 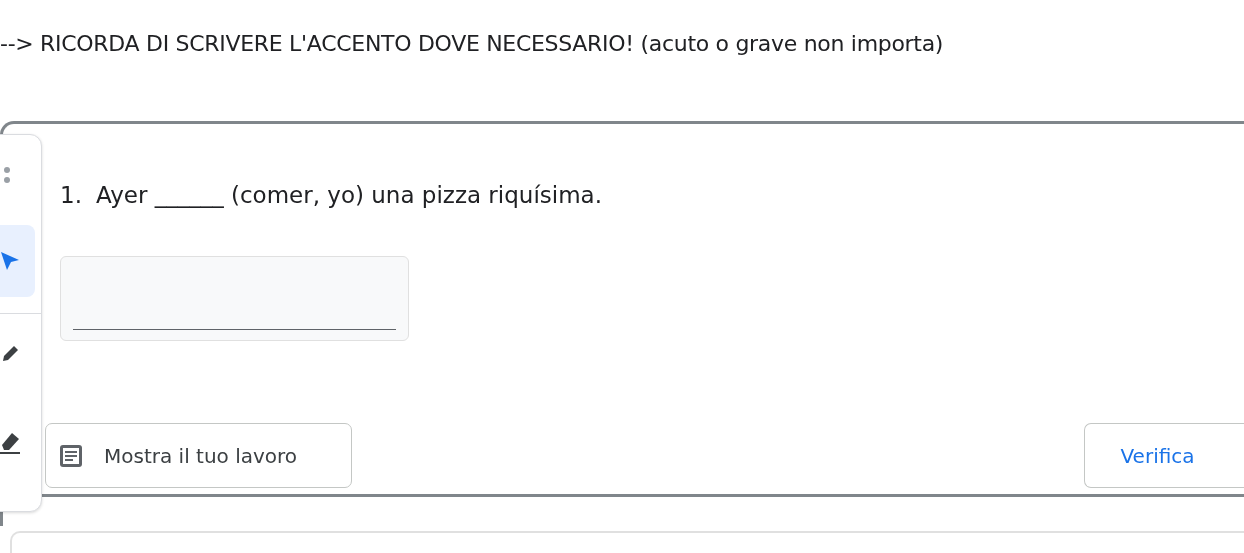 What do you see at coordinates (71, 195) in the screenshot?
I see `question-number: 1.` at bounding box center [71, 195].